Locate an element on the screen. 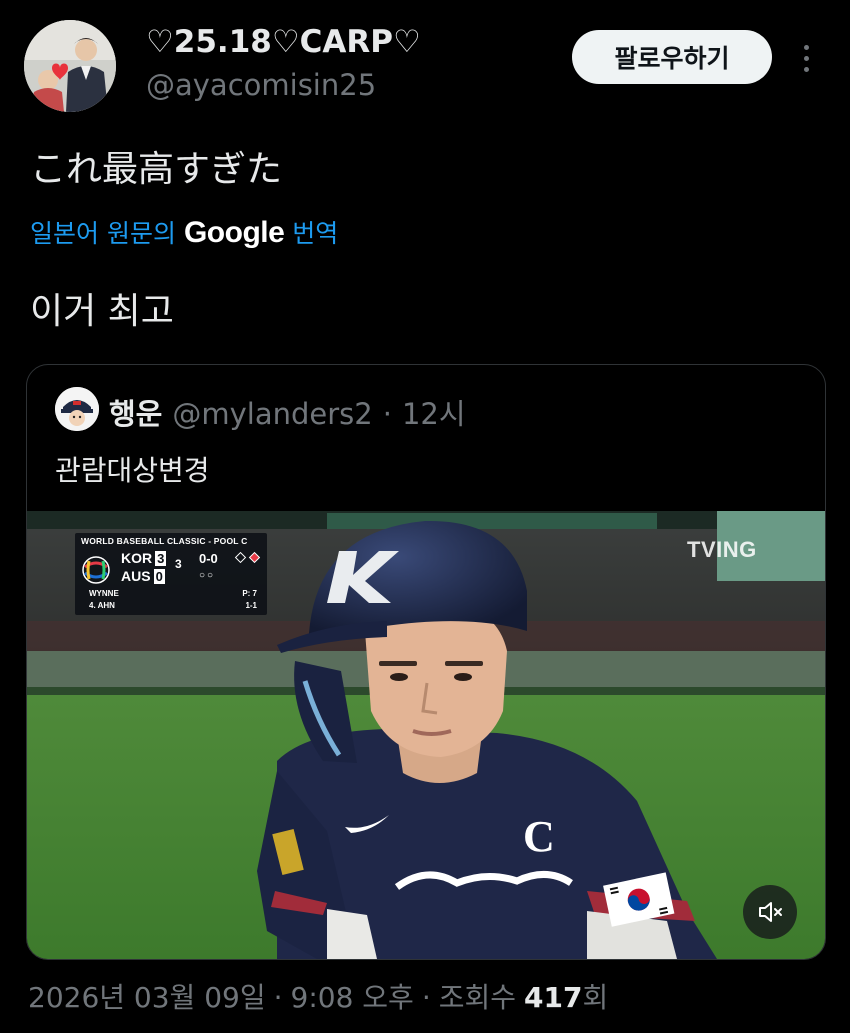 The height and width of the screenshot is (1033, 850). author-avatar is located at coordinates (70, 66).